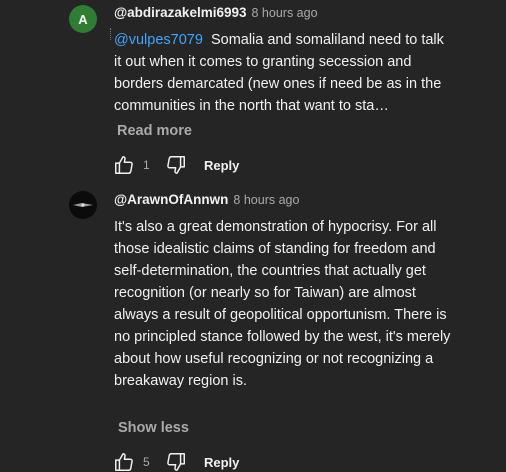  Describe the element at coordinates (146, 165) in the screenshot. I see `like-count: 1` at that location.